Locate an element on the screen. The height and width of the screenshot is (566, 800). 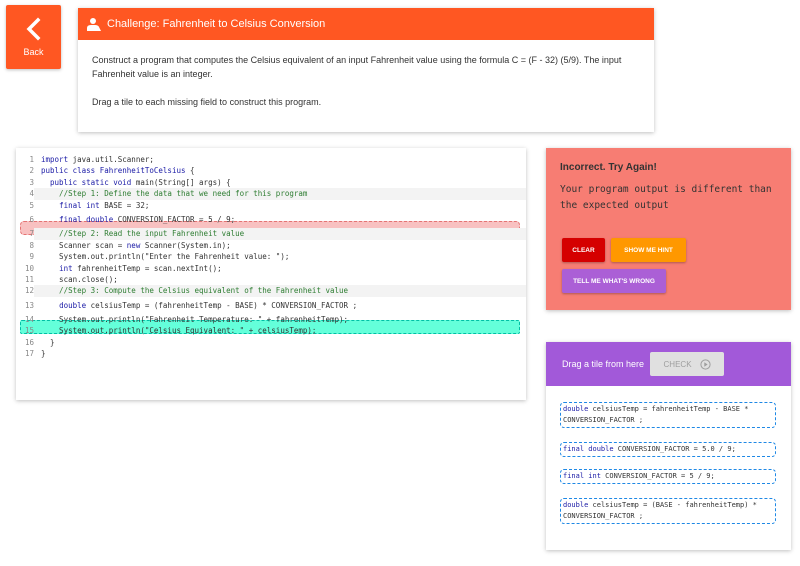
show-hint-button: SHOW ME HINT is located at coordinates (648, 250).